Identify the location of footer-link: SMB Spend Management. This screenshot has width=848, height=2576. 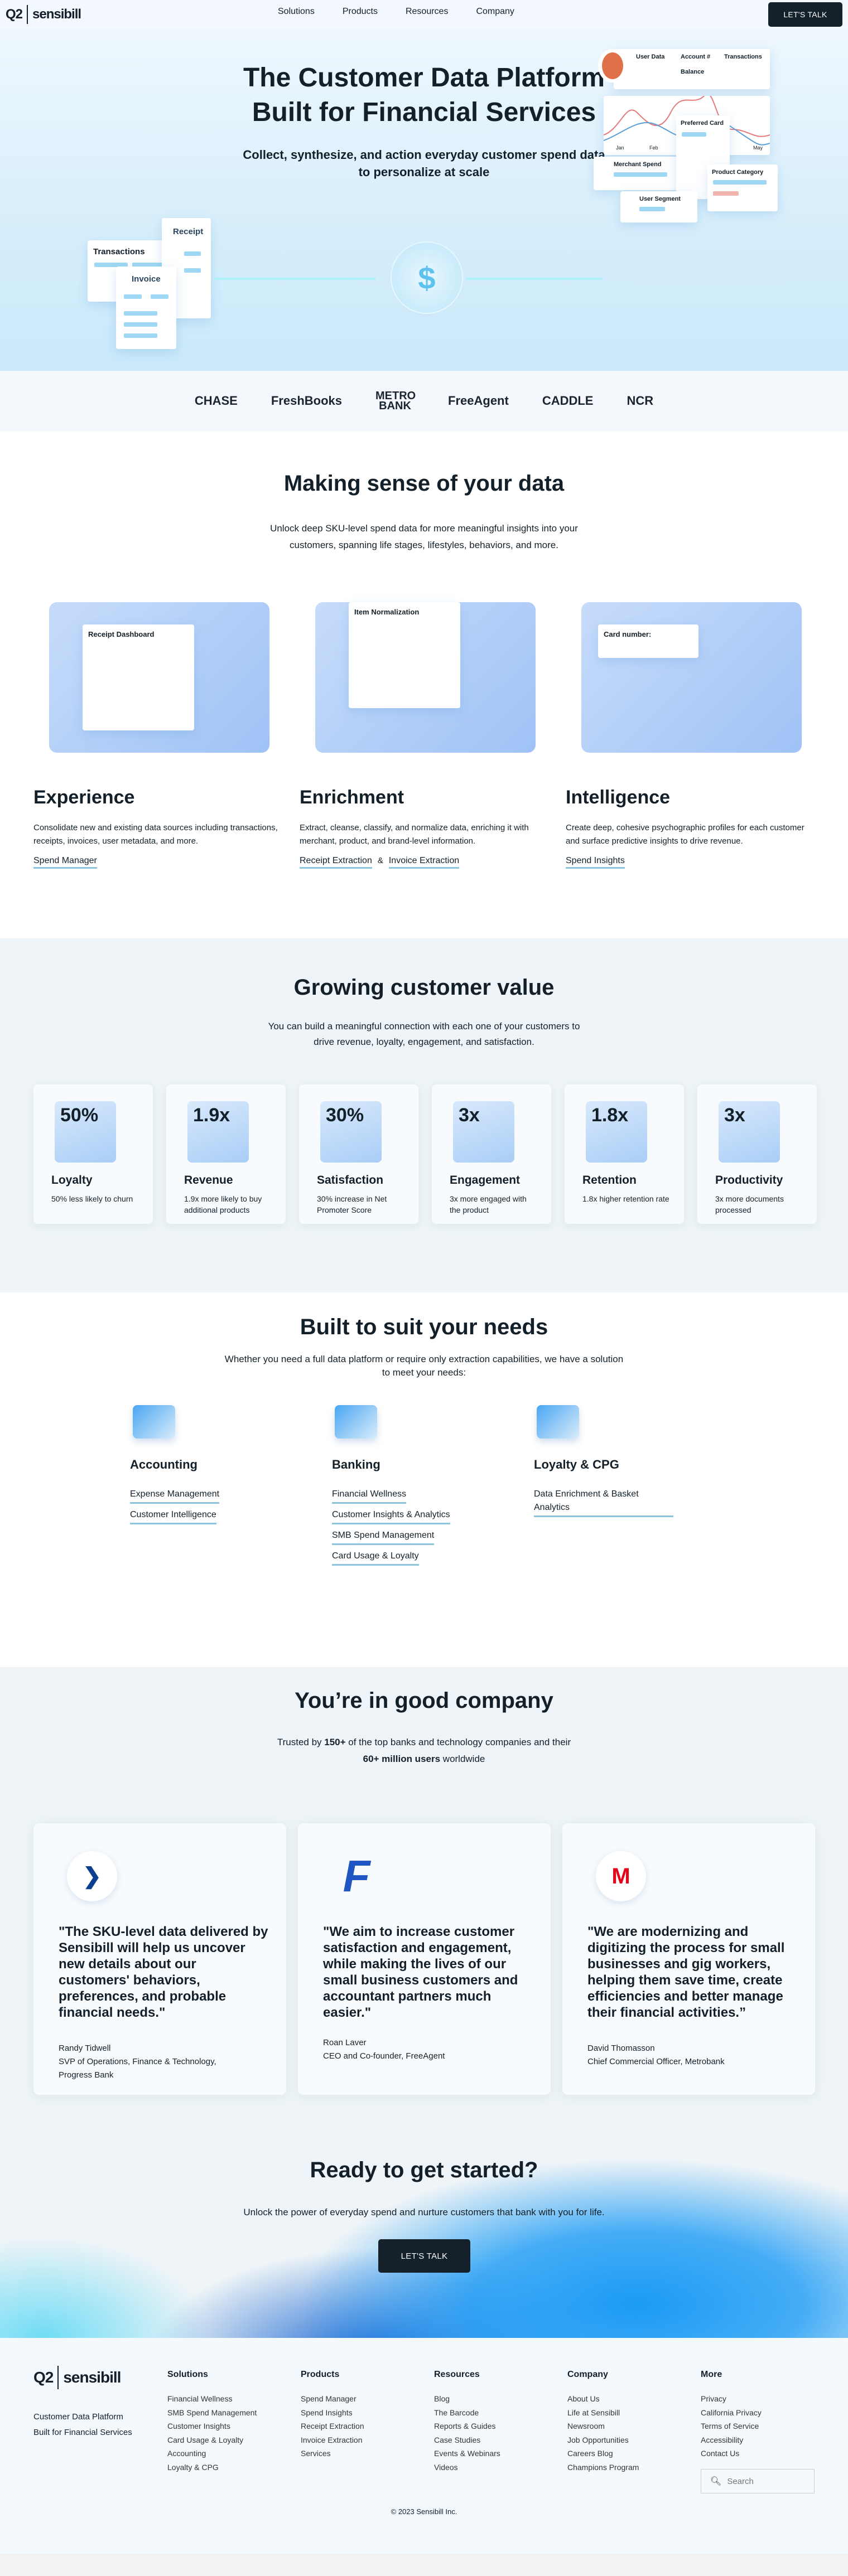
(212, 2413).